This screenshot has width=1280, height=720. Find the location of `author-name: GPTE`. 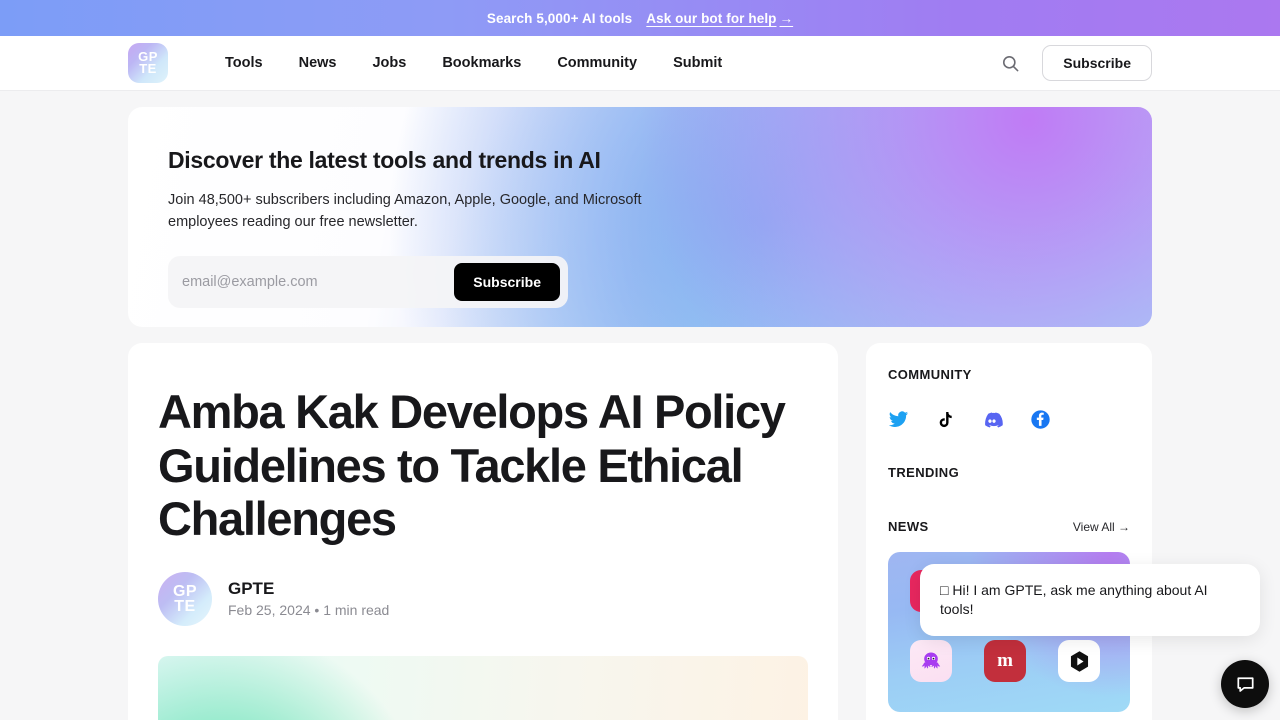

author-name: GPTE is located at coordinates (251, 589).